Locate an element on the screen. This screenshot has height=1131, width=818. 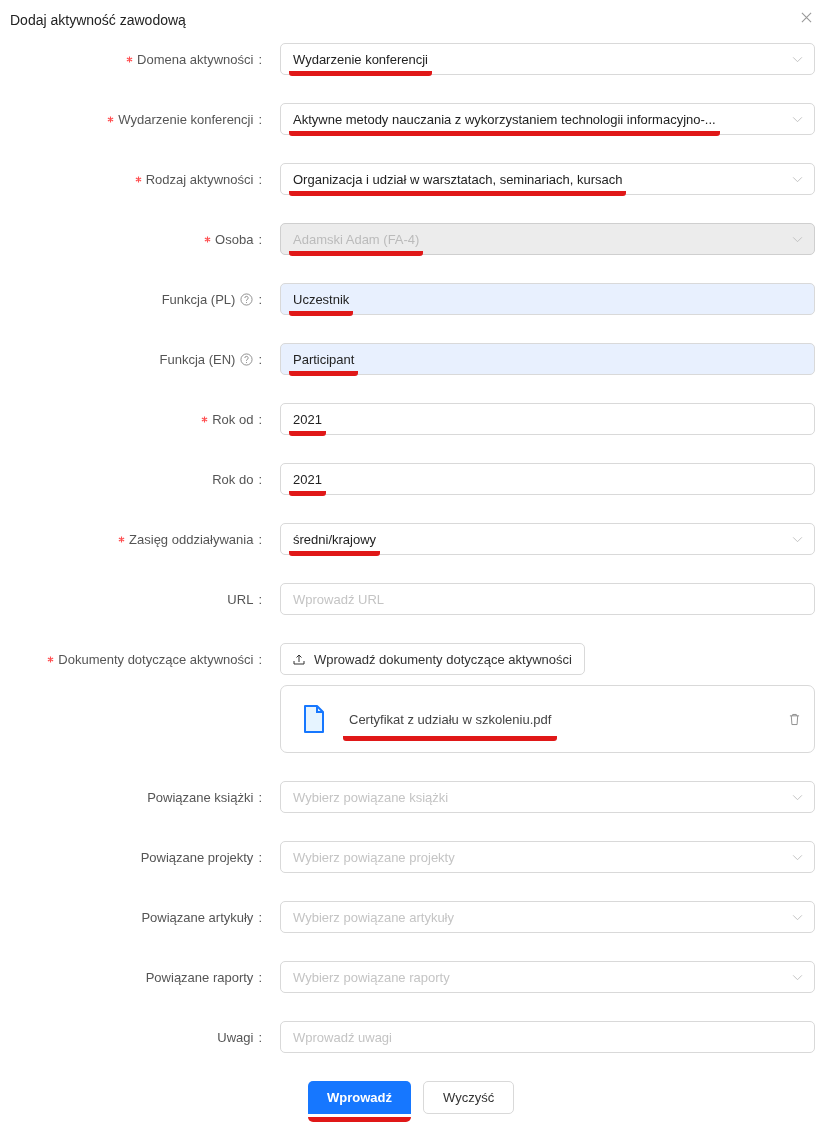
field-label: Rok do is located at coordinates (233, 479).